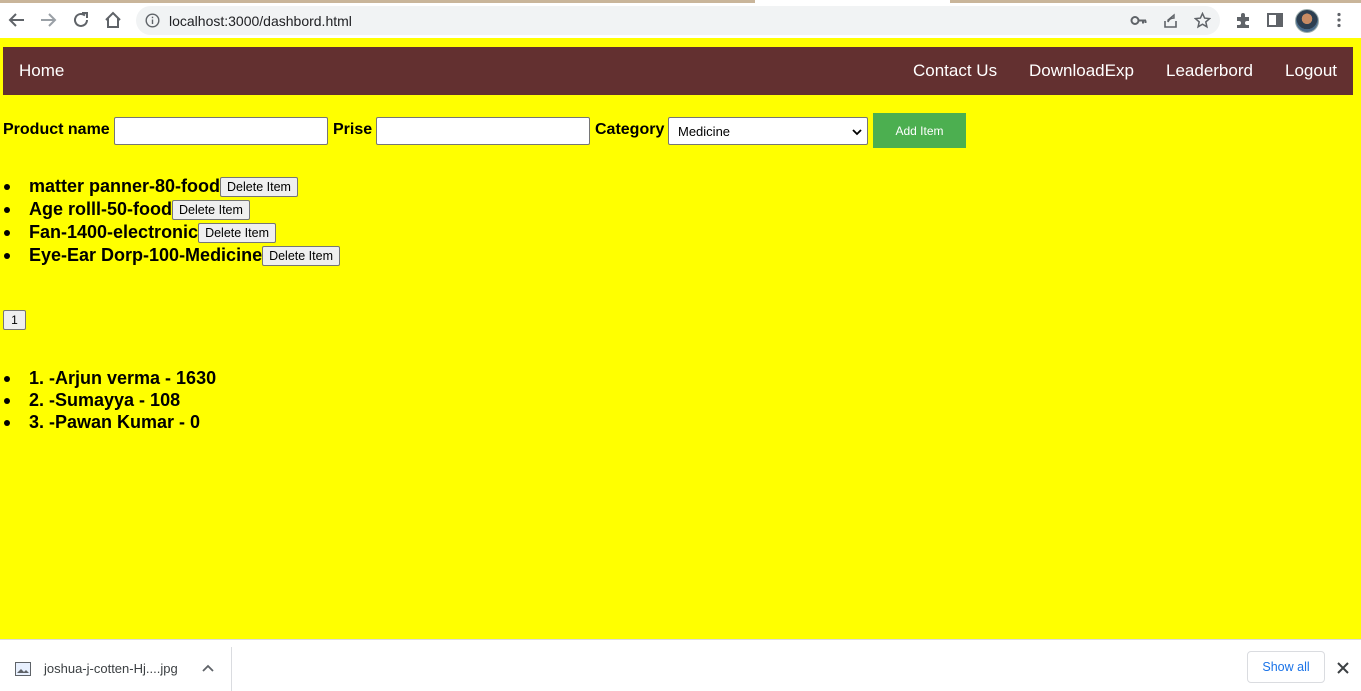 The image size is (1361, 691). I want to click on info-icon, so click(152, 20).